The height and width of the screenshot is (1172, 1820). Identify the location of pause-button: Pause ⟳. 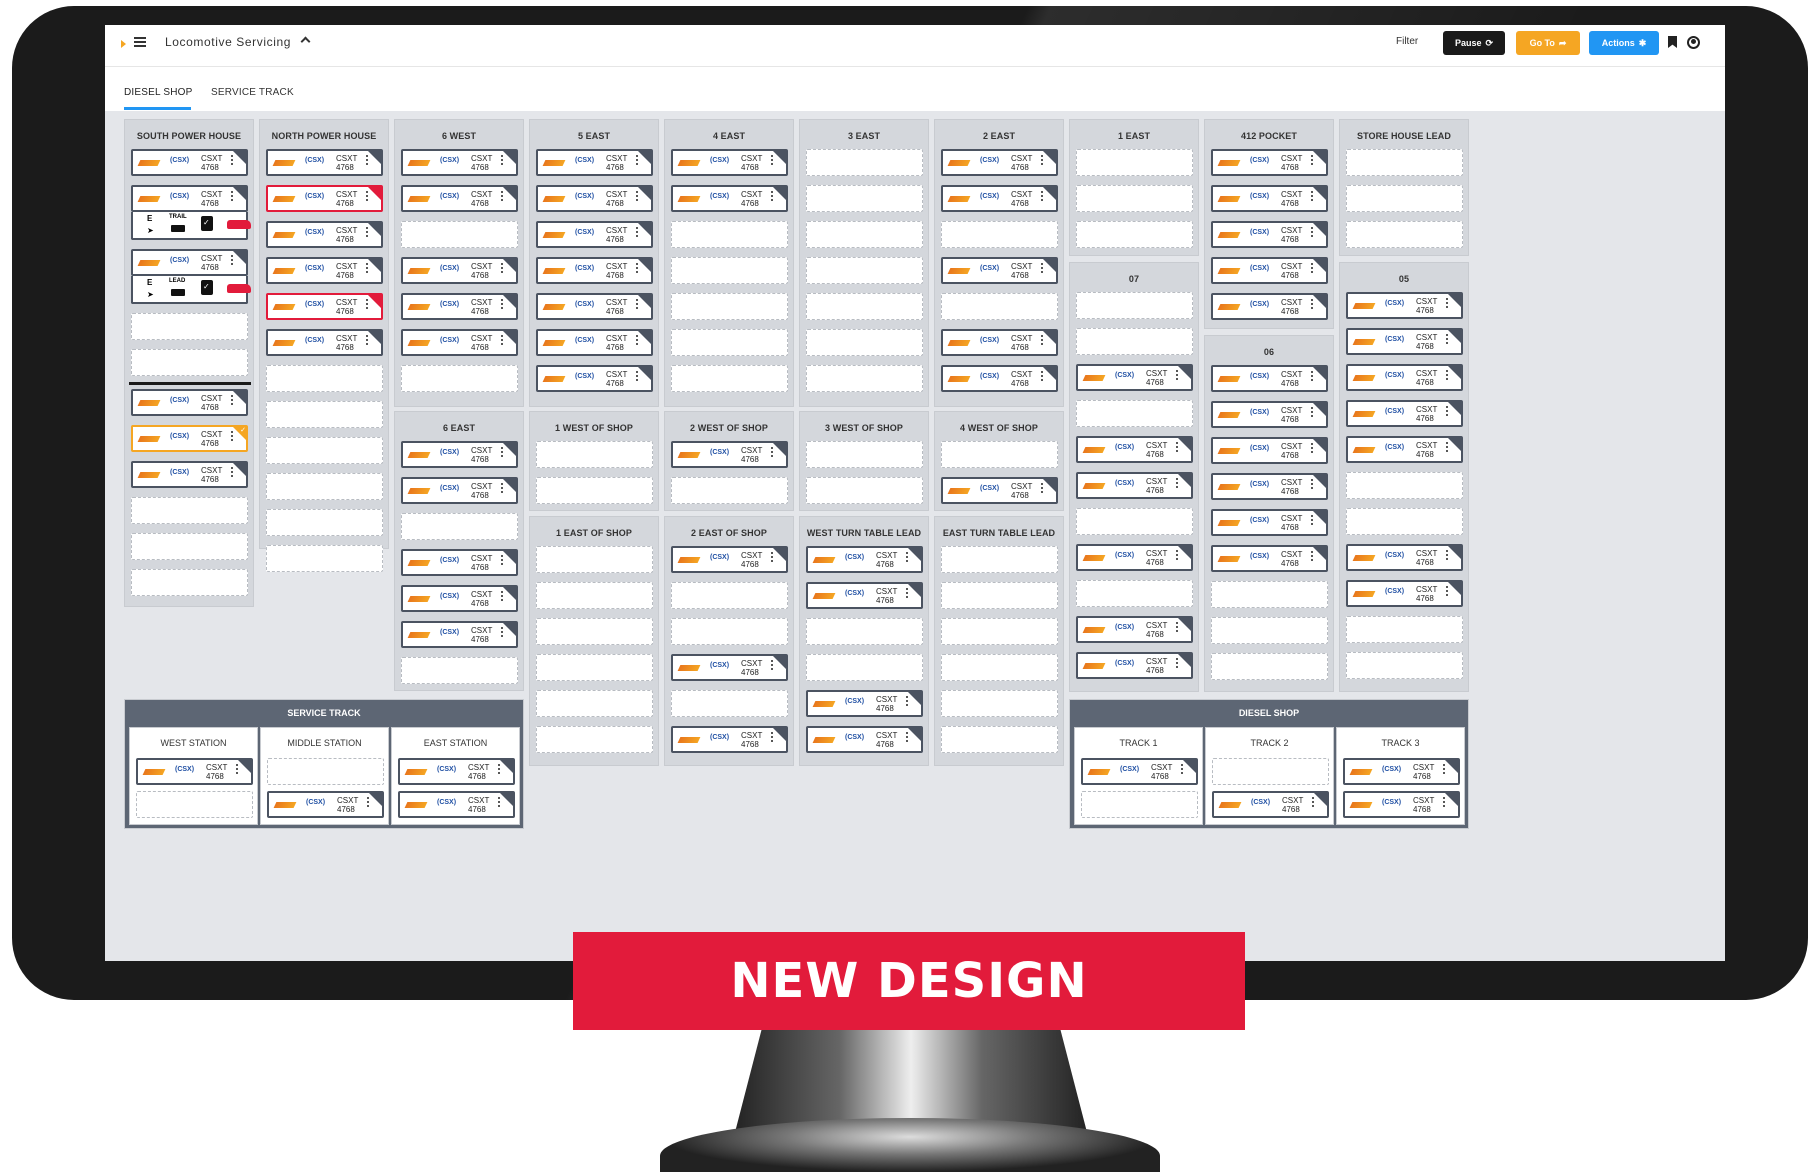
(1474, 43).